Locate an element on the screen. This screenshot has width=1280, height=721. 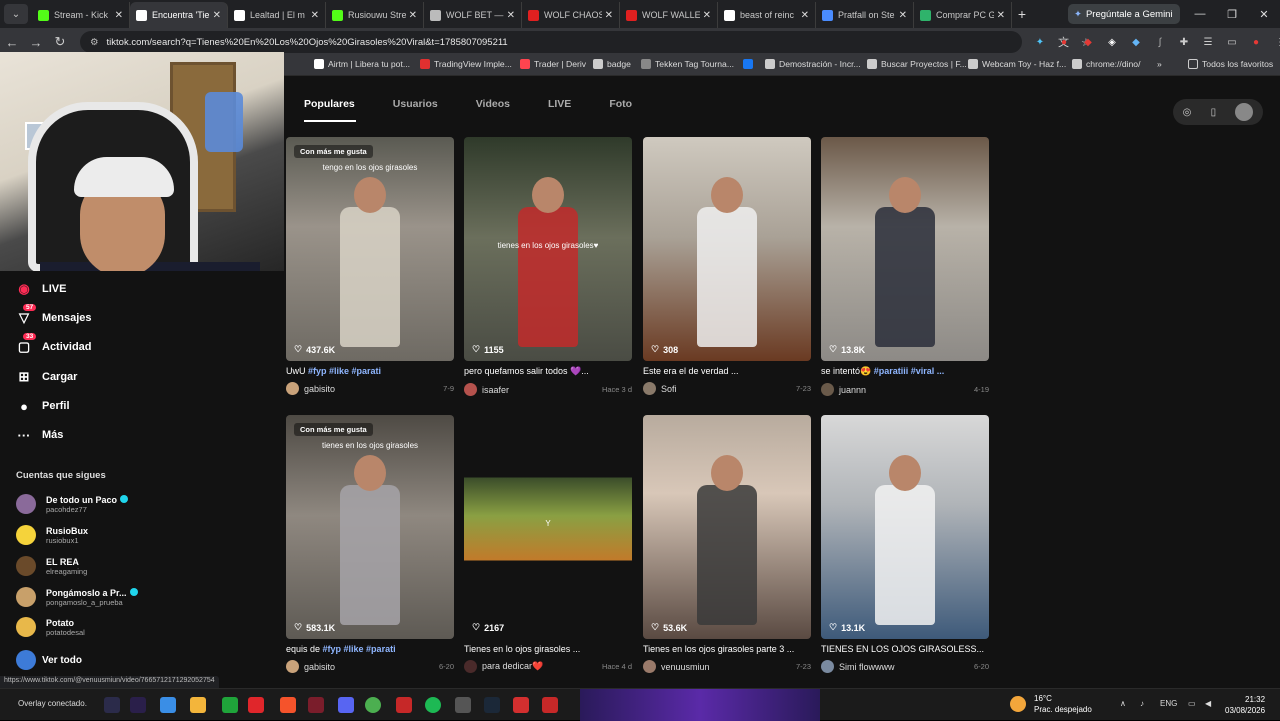
reading-list-icon: ☰ is located at coordinates (1208, 42).